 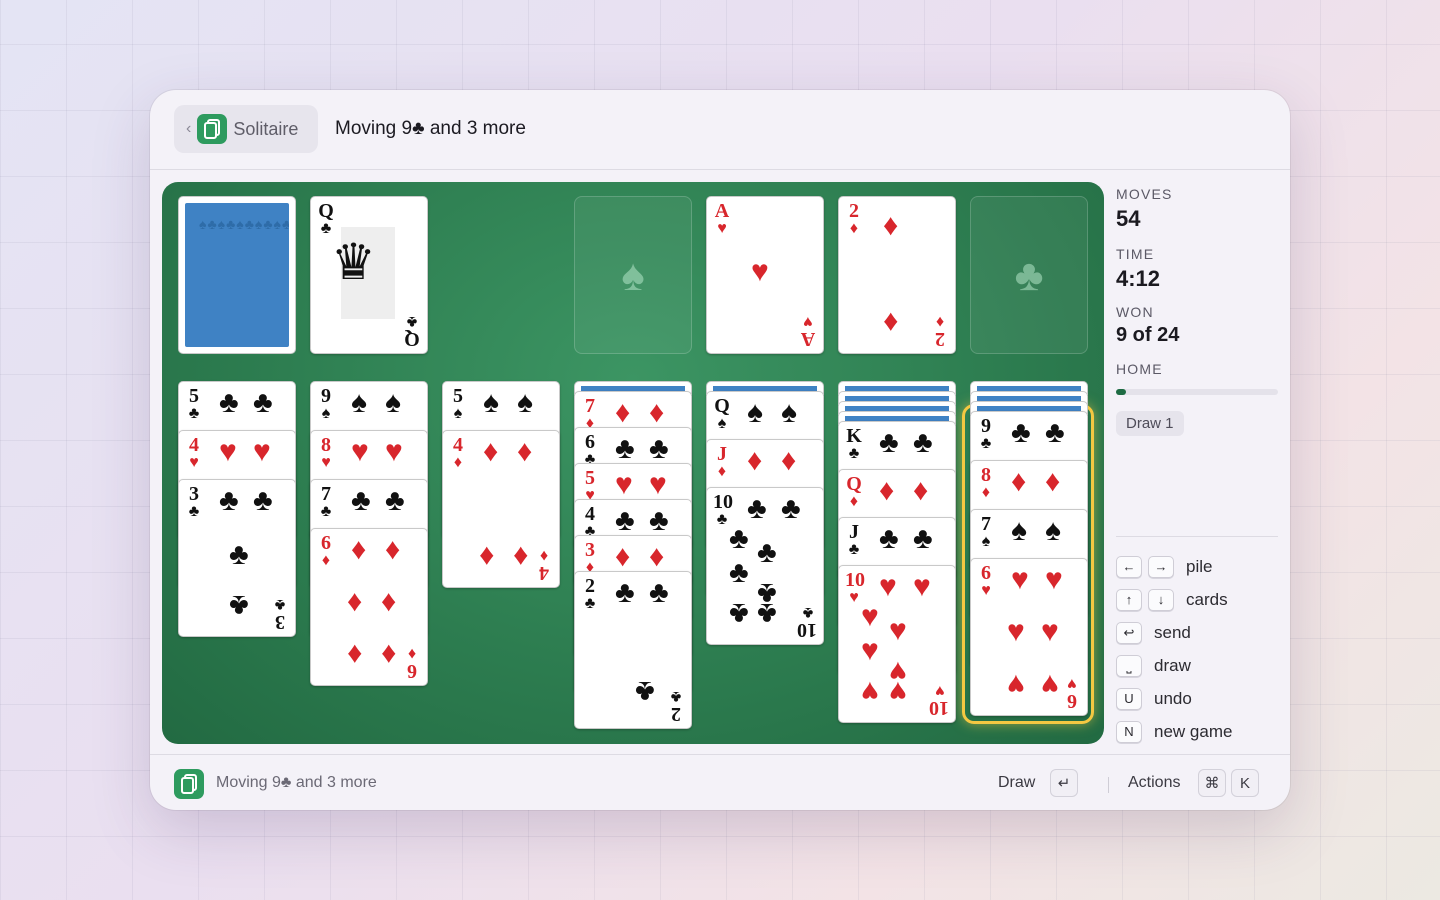 I want to click on card-index: 7 ♠, so click(x=986, y=532).